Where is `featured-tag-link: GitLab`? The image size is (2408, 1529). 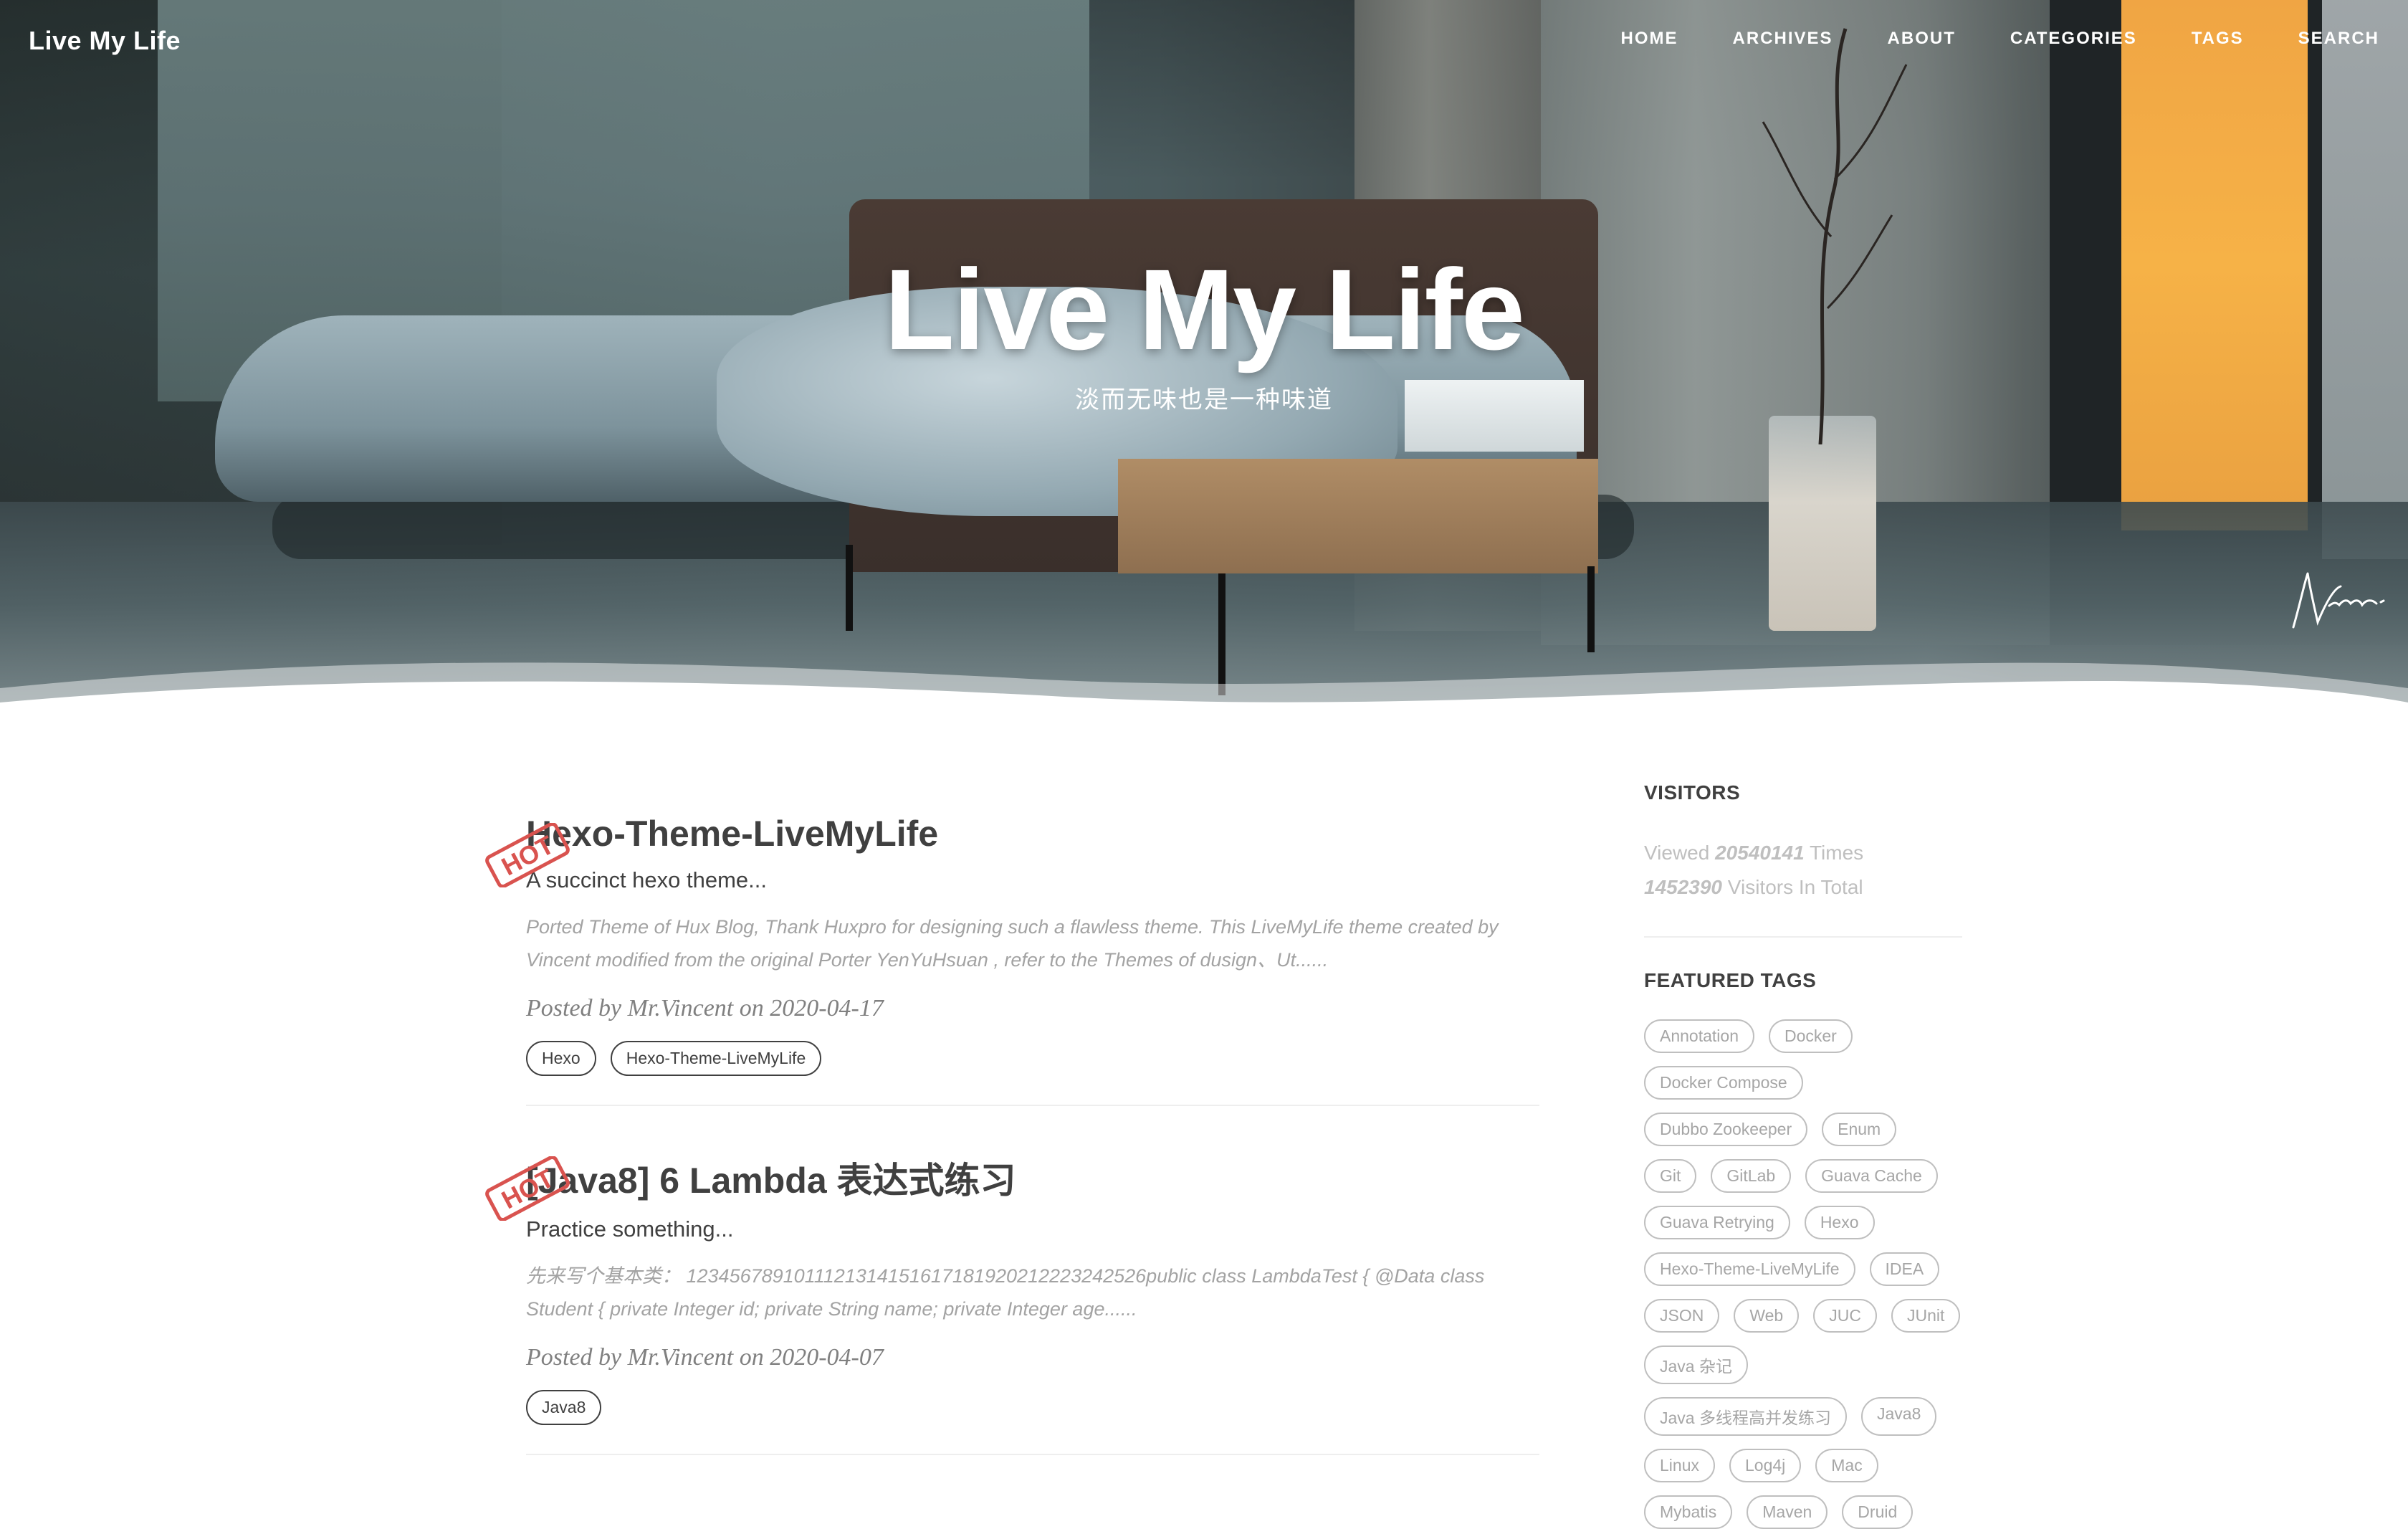 featured-tag-link: GitLab is located at coordinates (1751, 1176).